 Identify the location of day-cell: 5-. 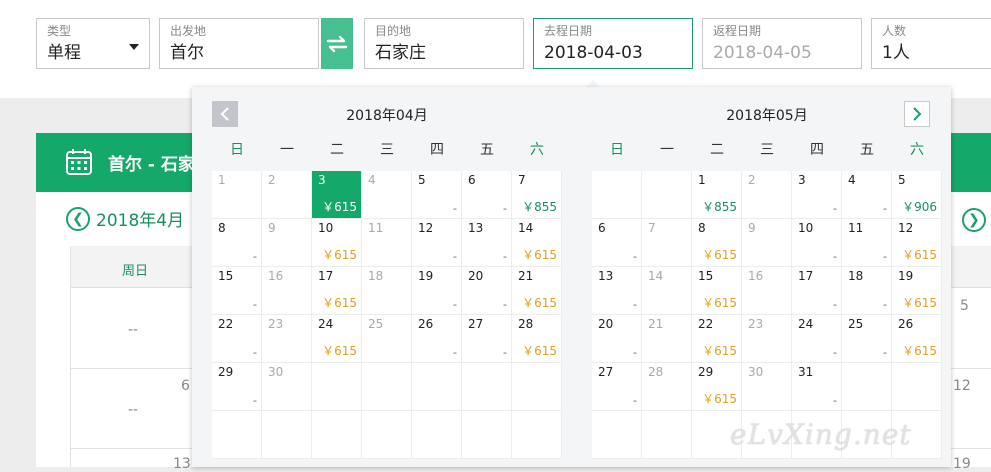
(437, 195).